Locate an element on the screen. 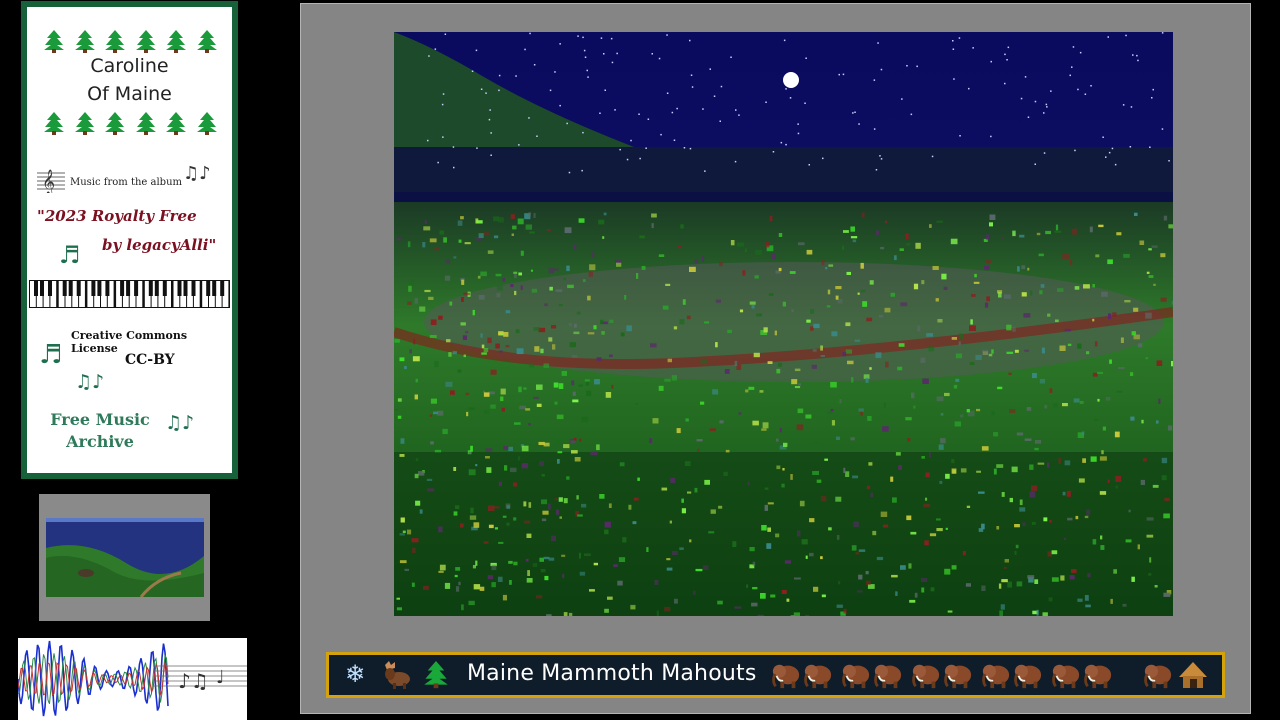 Image resolution: width=1280 pixels, height=720 pixels. tree-row-top is located at coordinates (130, 41).